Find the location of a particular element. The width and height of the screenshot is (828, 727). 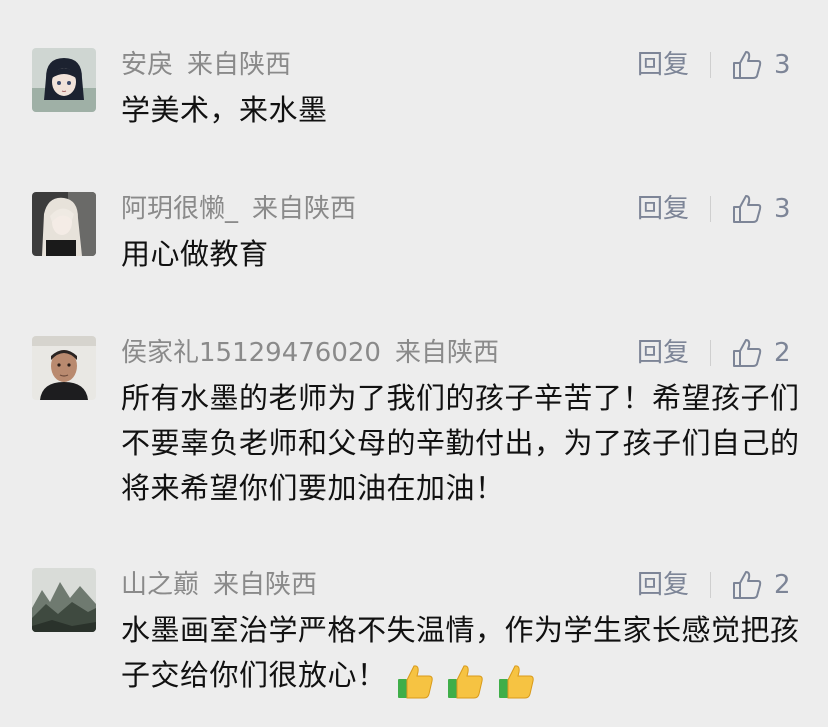

comment-meta: 山之巅 来自陕西 is located at coordinates (219, 585).